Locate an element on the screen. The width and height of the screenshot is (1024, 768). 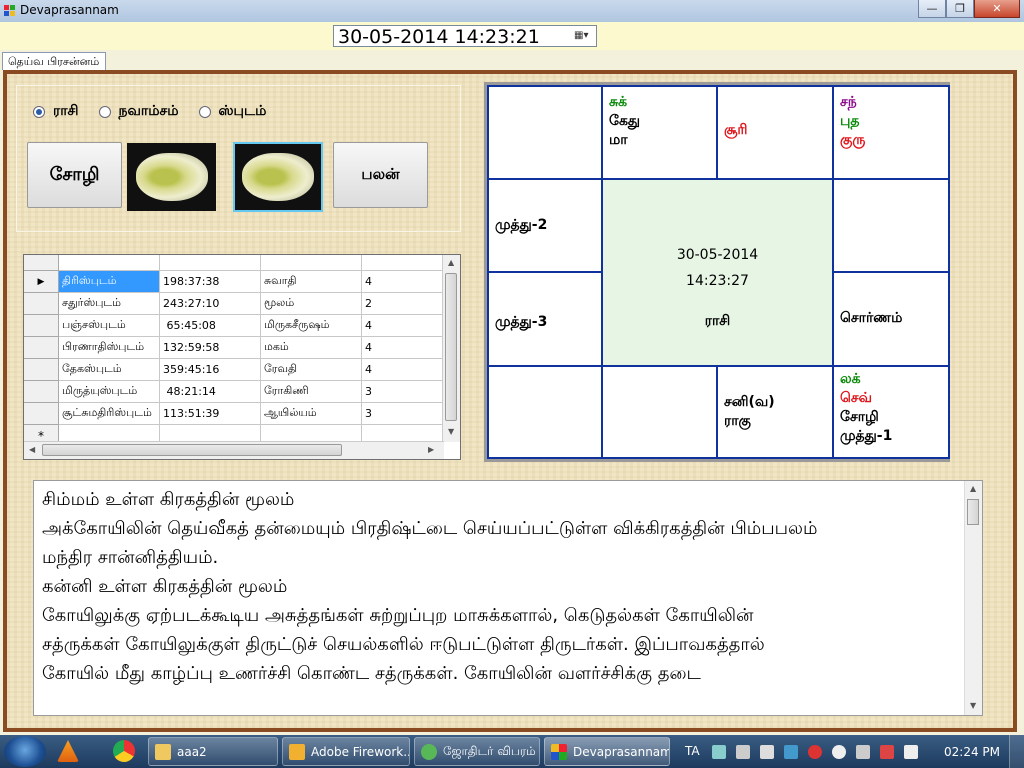
table-cell: பஞ்சஸ்புடம் is located at coordinates (109, 325).